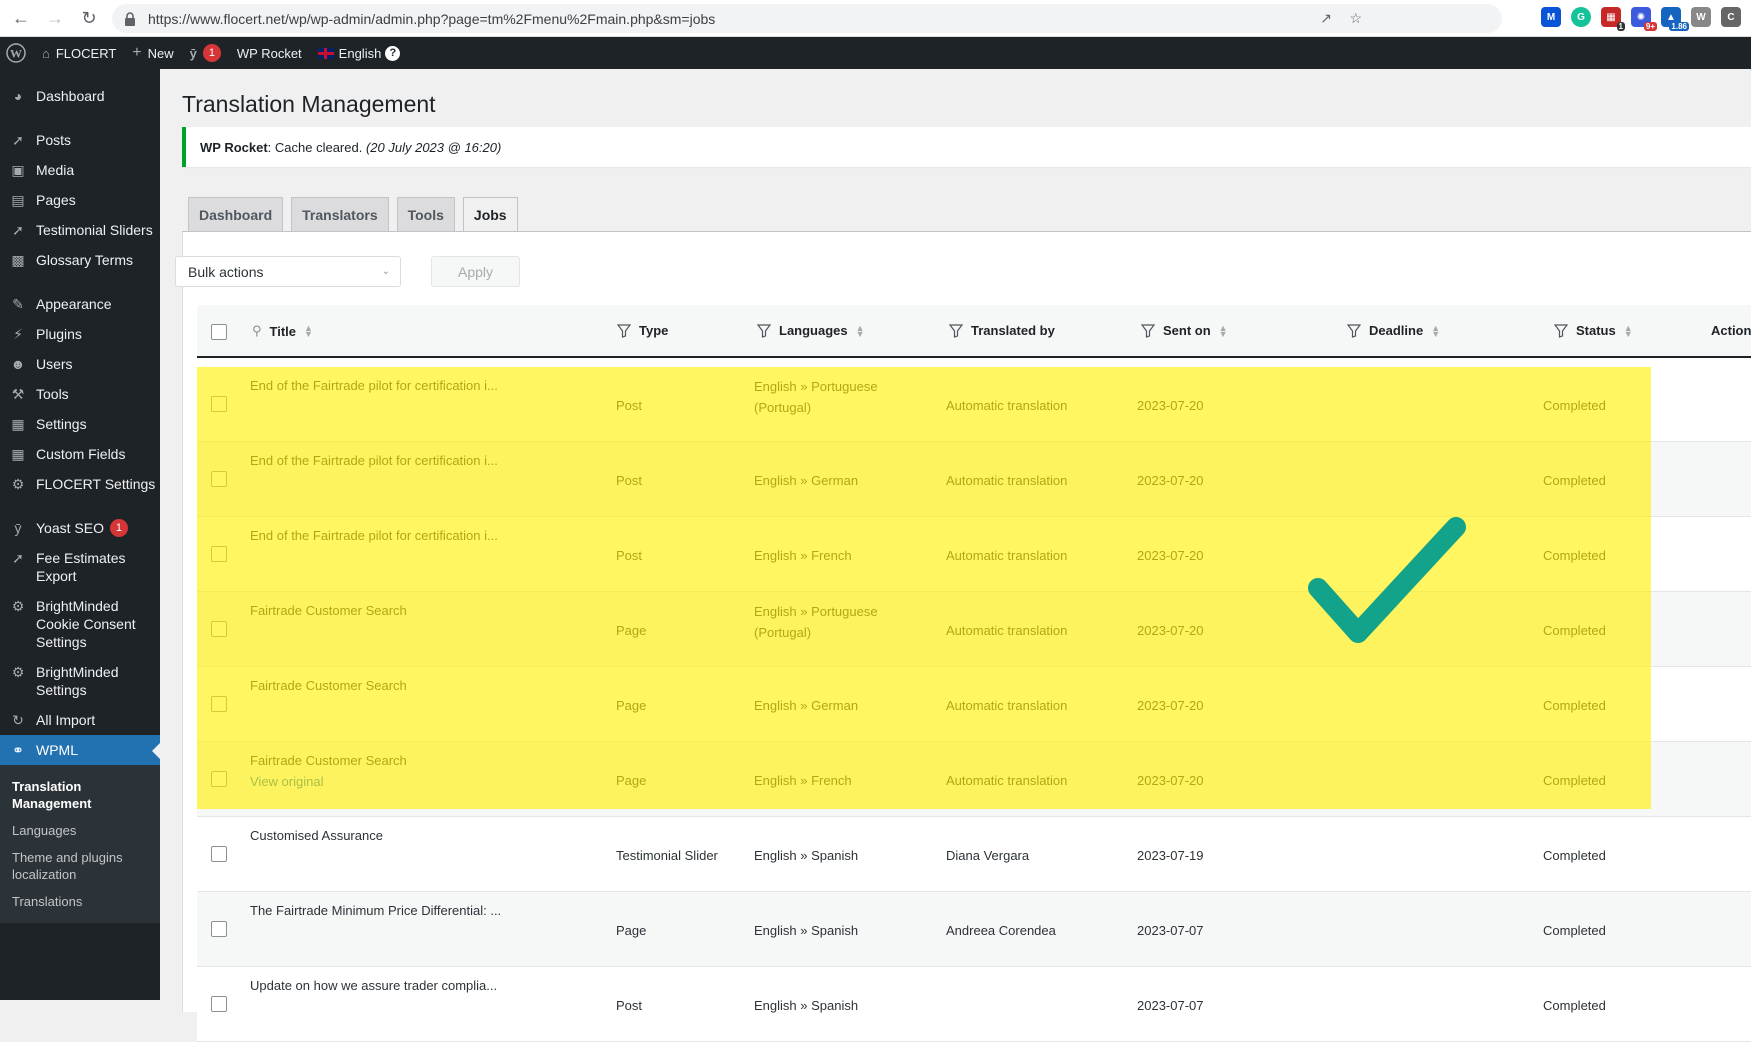  I want to click on tab-jobs: Jobs, so click(490, 214).